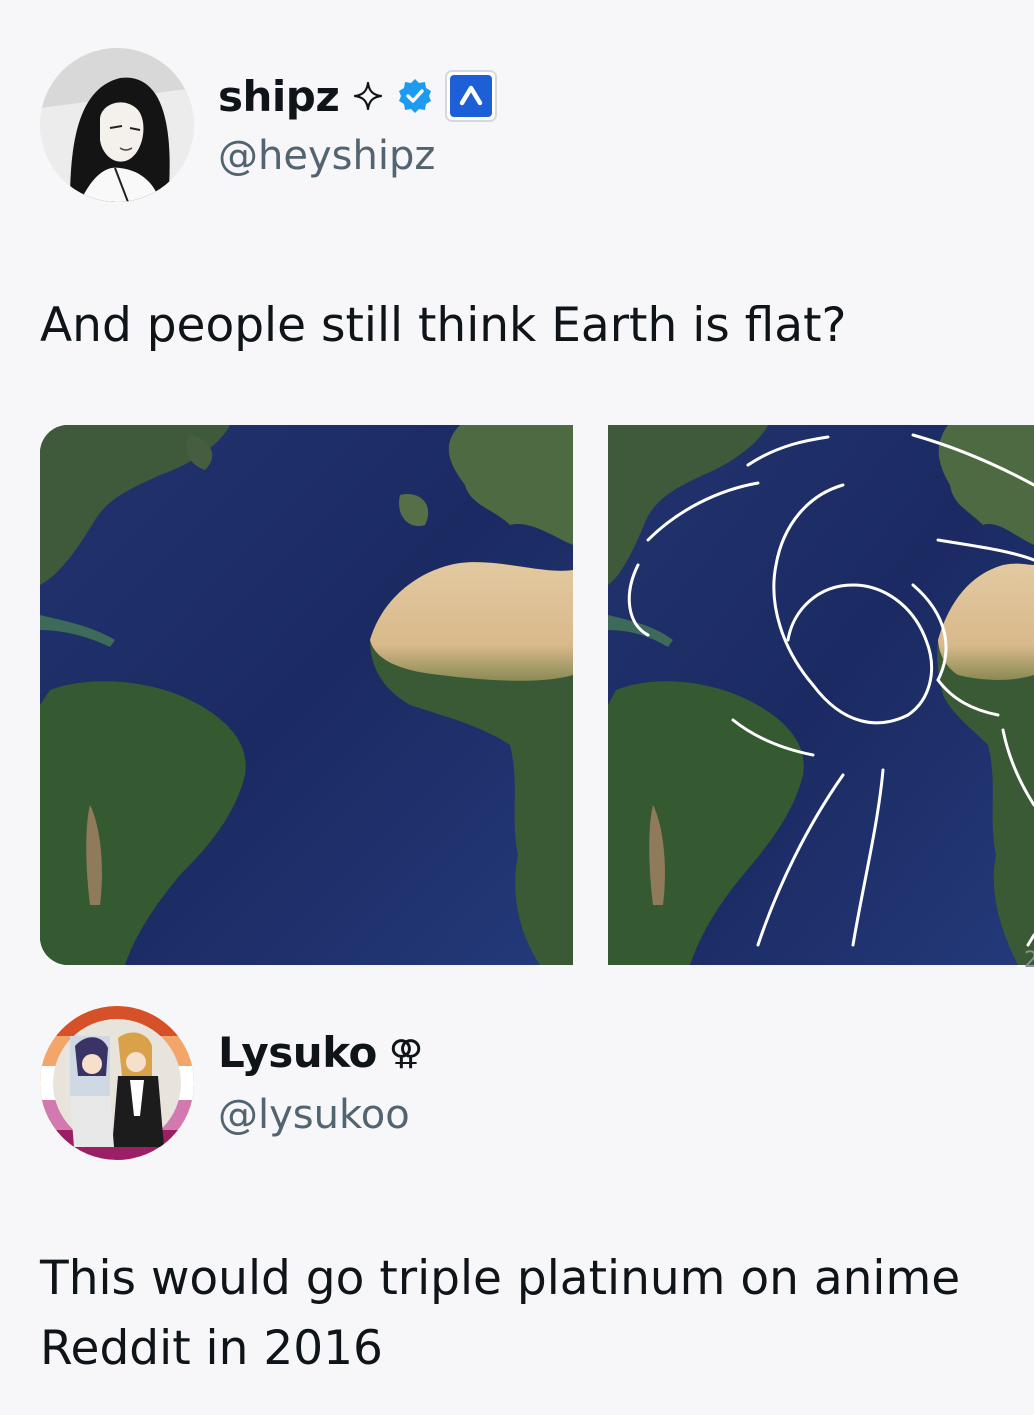 The image size is (1034, 1415). I want to click on lysuko-name-row: Lysuko ⚢, so click(320, 1052).